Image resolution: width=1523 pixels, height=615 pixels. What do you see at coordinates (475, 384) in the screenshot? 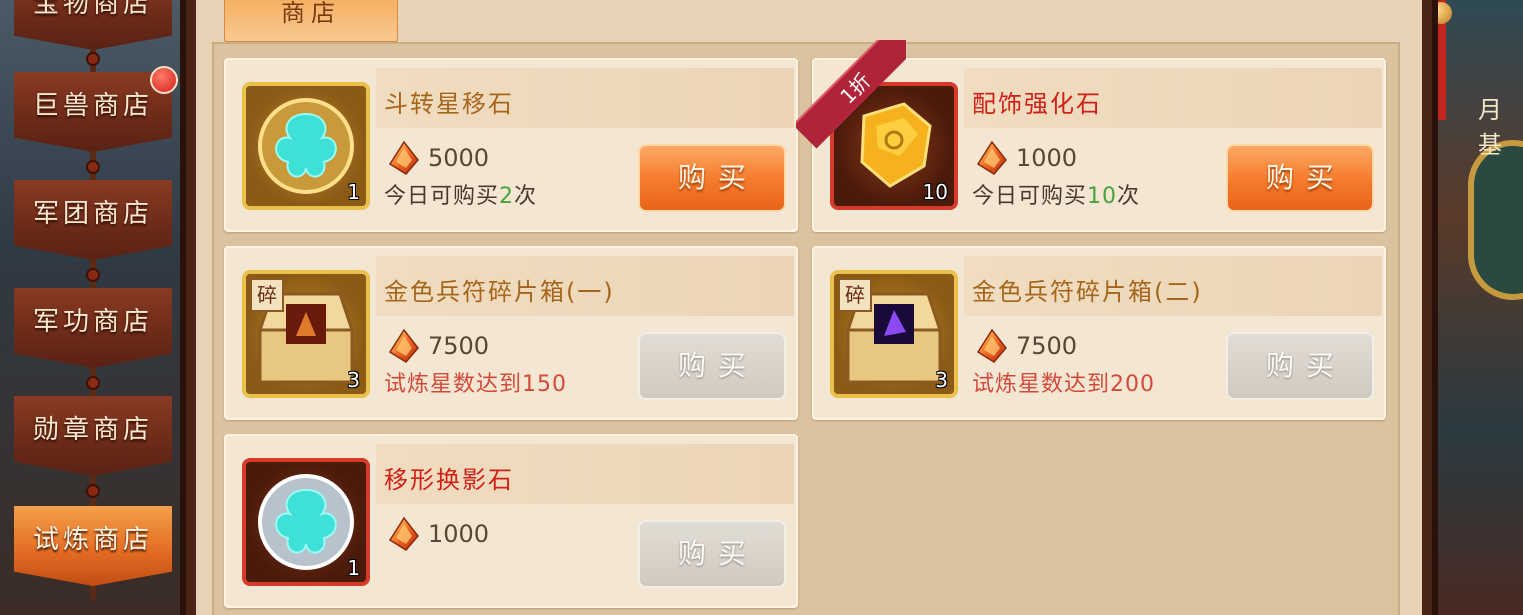
I see `purchase-requirement: 试炼星数达到150` at bounding box center [475, 384].